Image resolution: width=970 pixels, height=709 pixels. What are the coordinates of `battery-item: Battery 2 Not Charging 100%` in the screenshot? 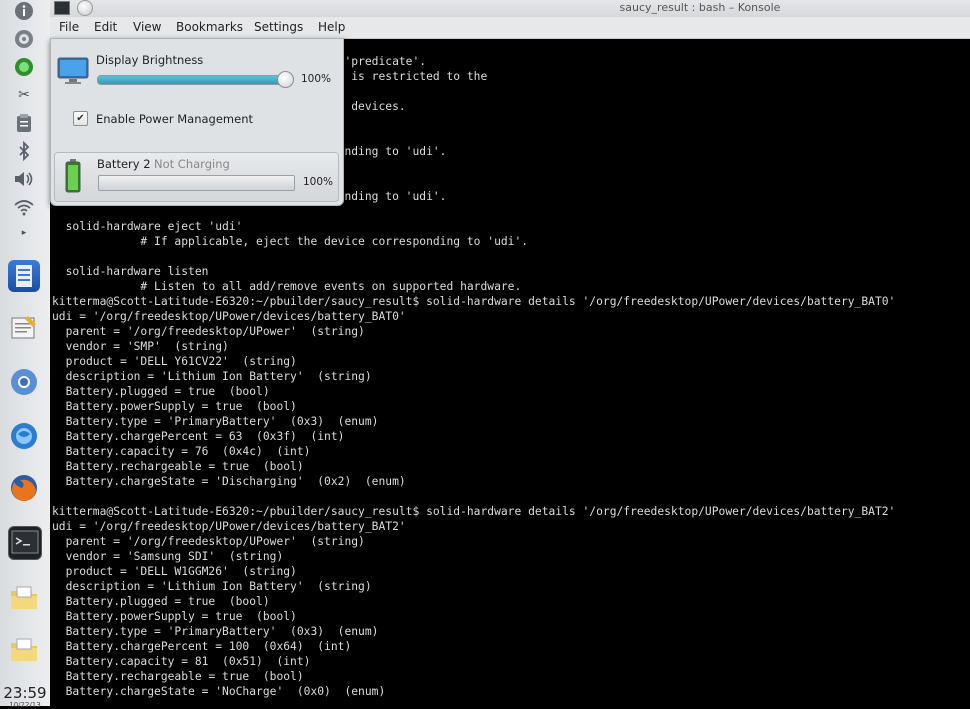 It's located at (196, 177).